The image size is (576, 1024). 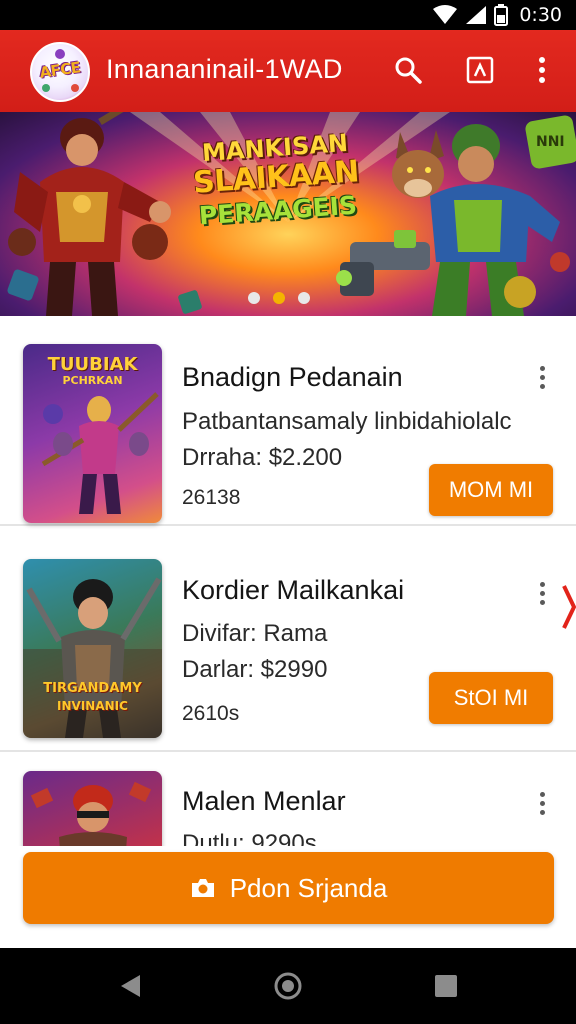 I want to click on thumbnail-subtitle: PCHRKAN, so click(x=92, y=380).